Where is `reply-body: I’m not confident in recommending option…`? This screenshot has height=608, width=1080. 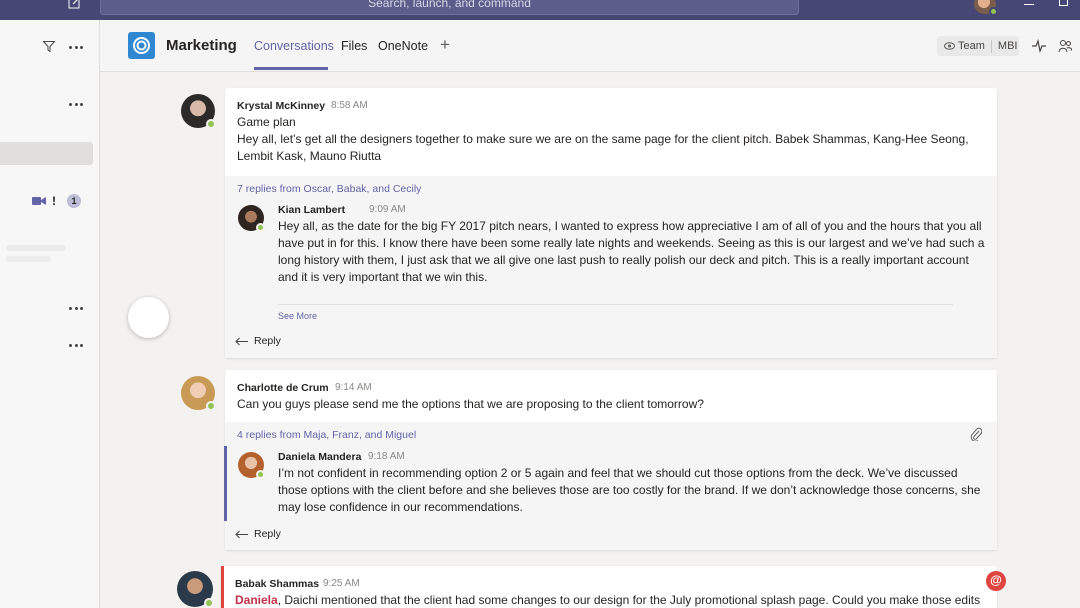
reply-body: I’m not confident in recommending option… is located at coordinates (629, 490).